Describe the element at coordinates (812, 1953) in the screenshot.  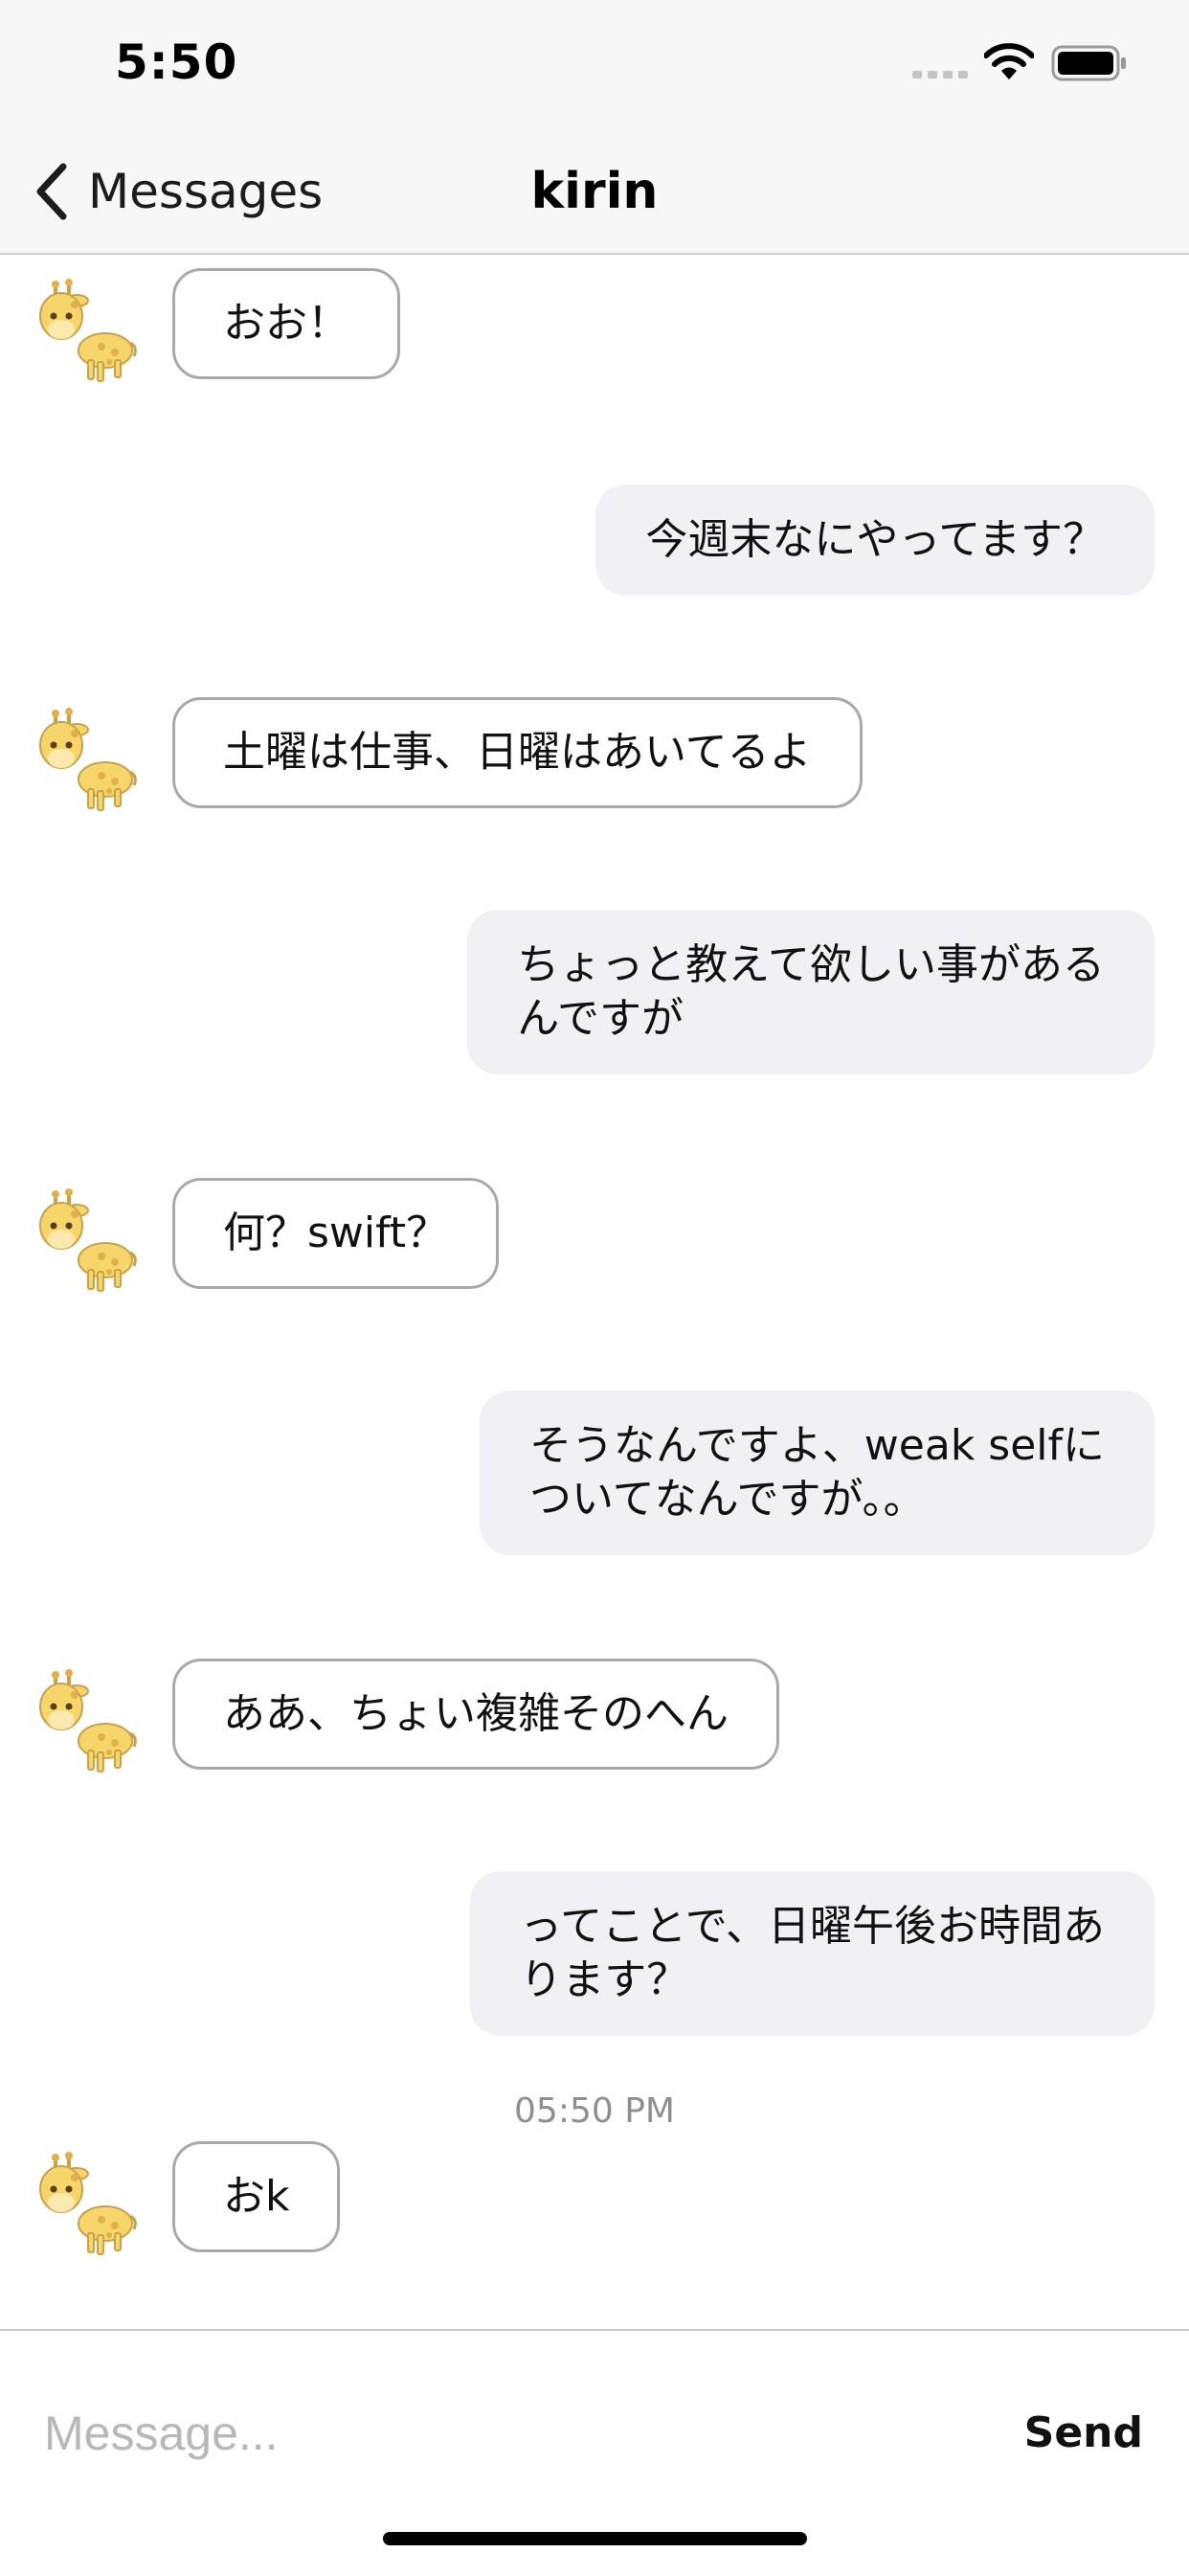
I see `outgoing-message-bubble: ってことで、日曜午後お時間あ ります？` at that location.